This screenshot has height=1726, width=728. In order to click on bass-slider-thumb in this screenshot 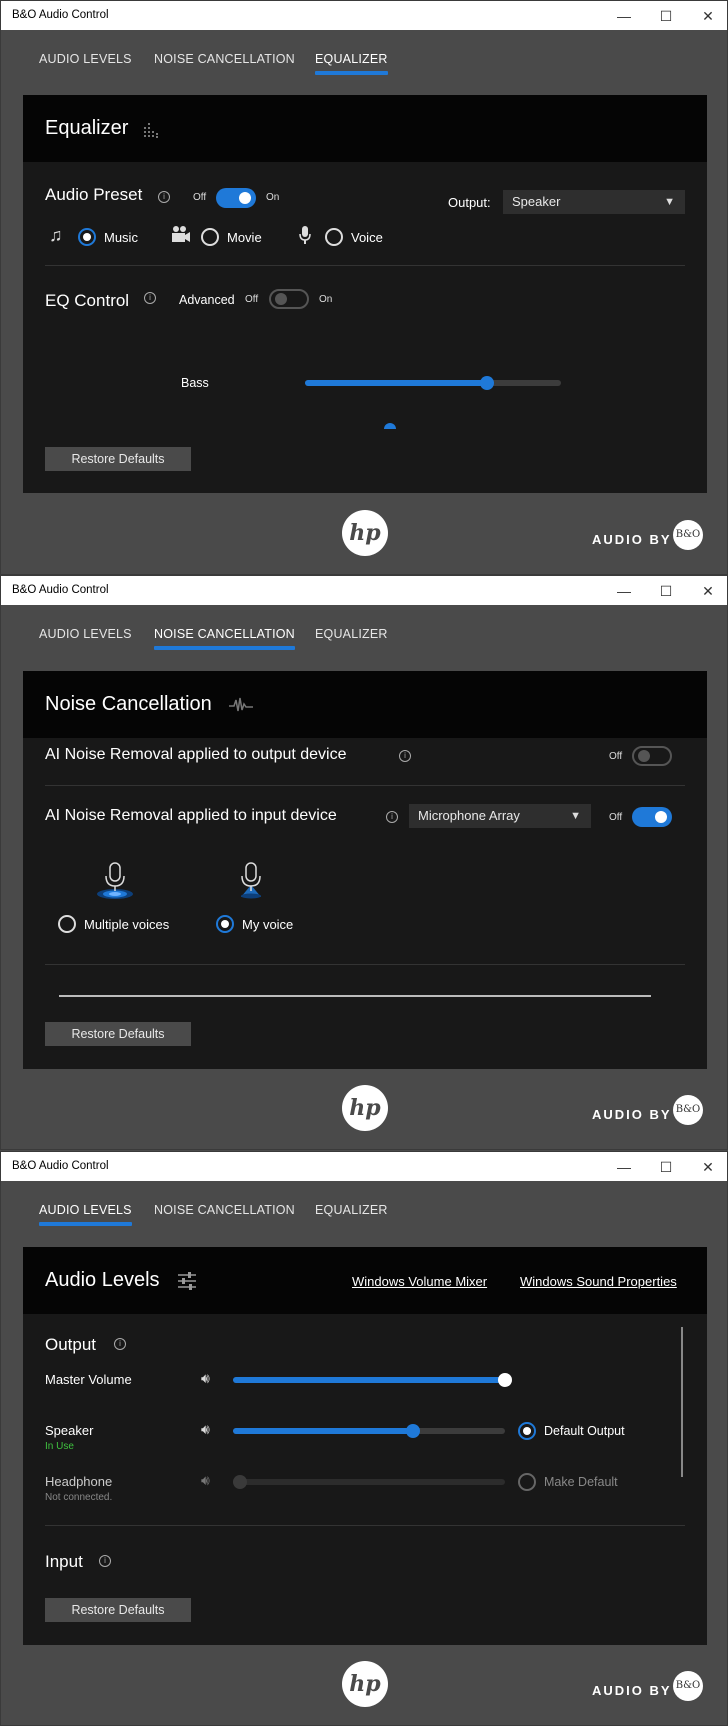, I will do `click(486, 383)`.